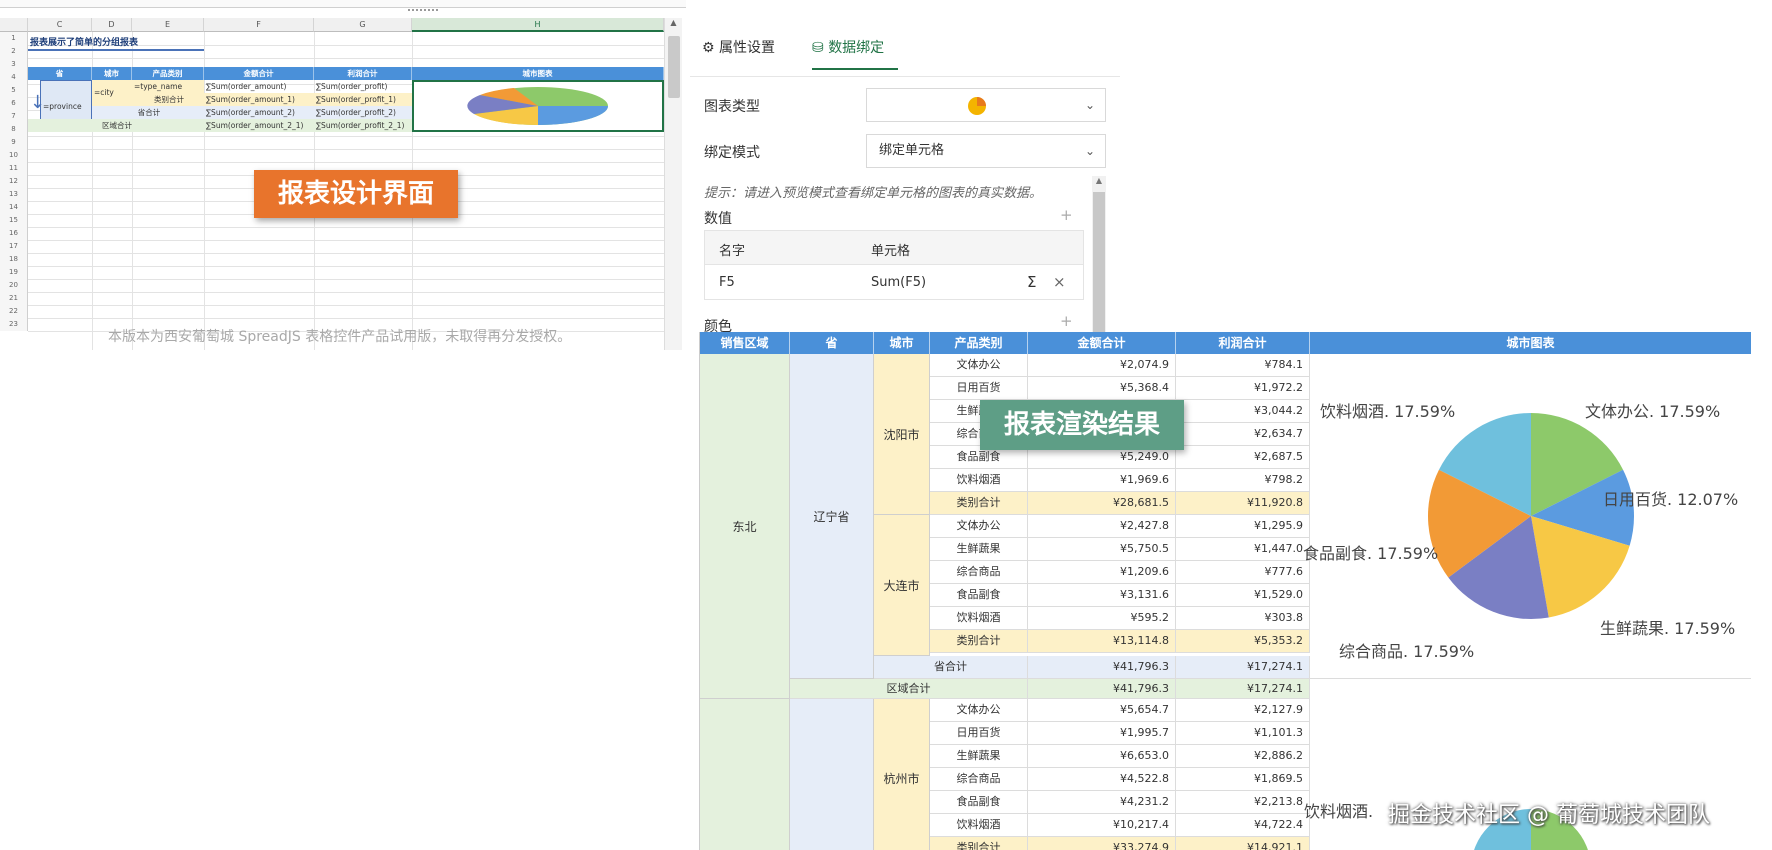 The image size is (1772, 850). I want to click on tab-data-binding: ⛁ 数据绑定, so click(855, 54).